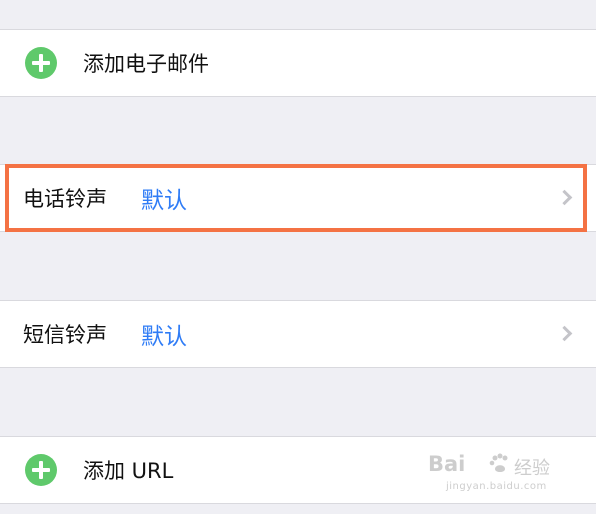 The image size is (596, 514). What do you see at coordinates (146, 64) in the screenshot?
I see `add-email-label: 添加电子邮件` at bounding box center [146, 64].